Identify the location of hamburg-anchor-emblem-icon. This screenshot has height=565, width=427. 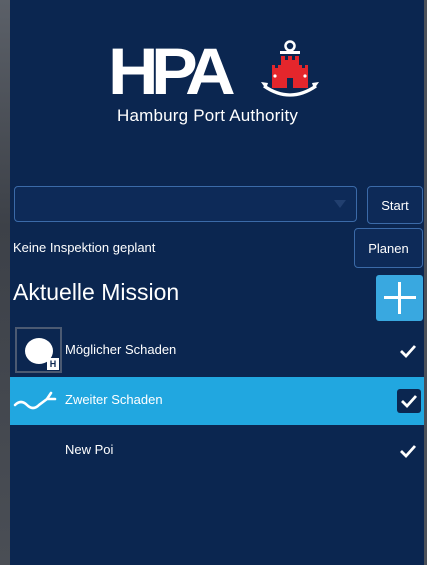
(290, 68).